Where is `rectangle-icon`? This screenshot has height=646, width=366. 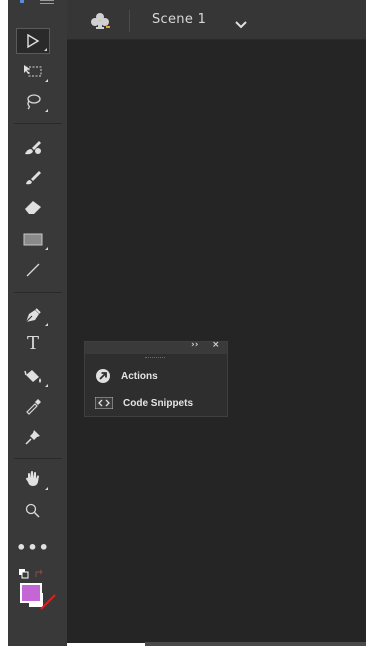
rectangle-icon is located at coordinates (33, 239).